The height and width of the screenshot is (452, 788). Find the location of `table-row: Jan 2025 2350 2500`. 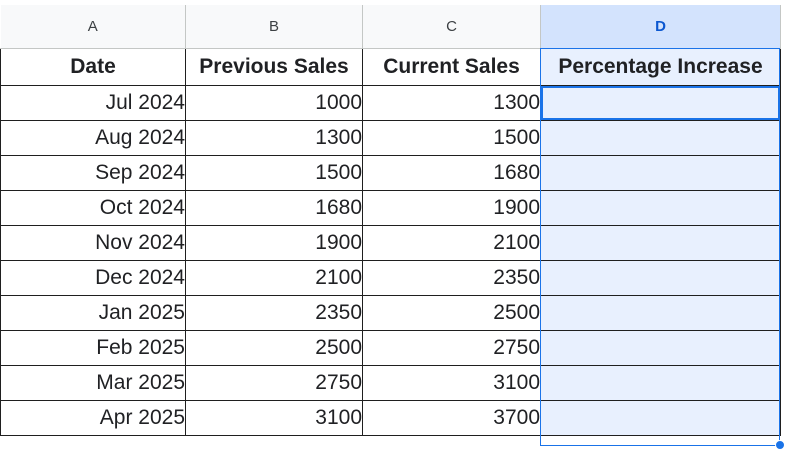

table-row: Jan 2025 2350 2500 is located at coordinates (390, 312).